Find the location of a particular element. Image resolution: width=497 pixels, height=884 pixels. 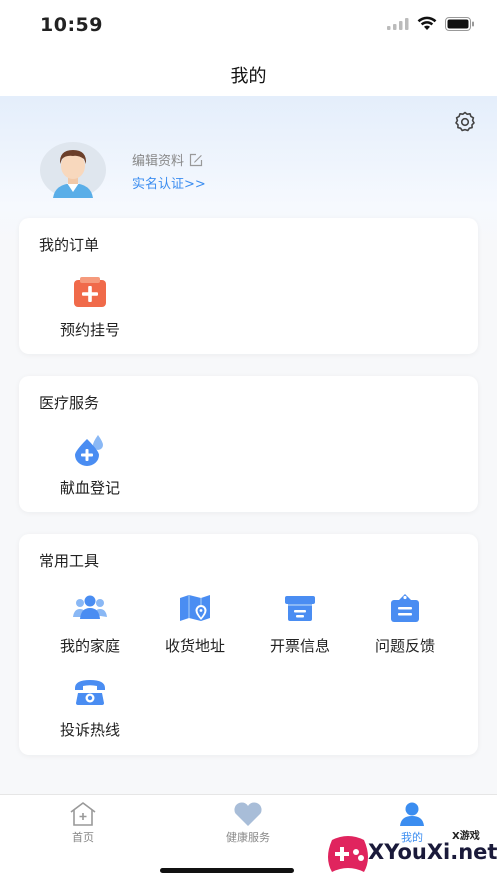

family-item: 我的家庭 is located at coordinates (90, 624).